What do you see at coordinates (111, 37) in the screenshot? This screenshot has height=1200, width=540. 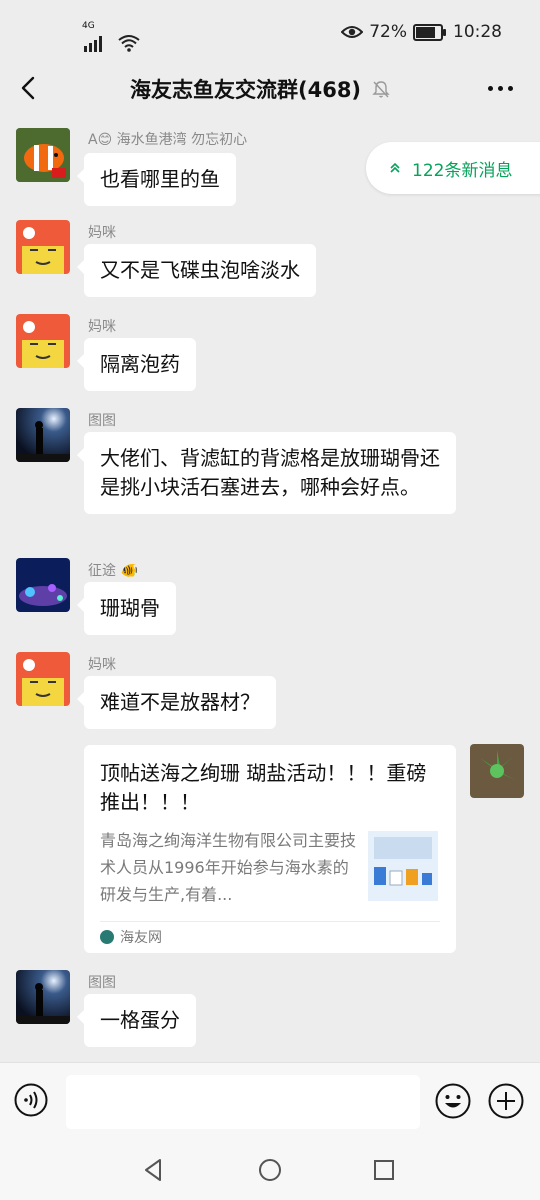 I see `signal-group: 4G` at bounding box center [111, 37].